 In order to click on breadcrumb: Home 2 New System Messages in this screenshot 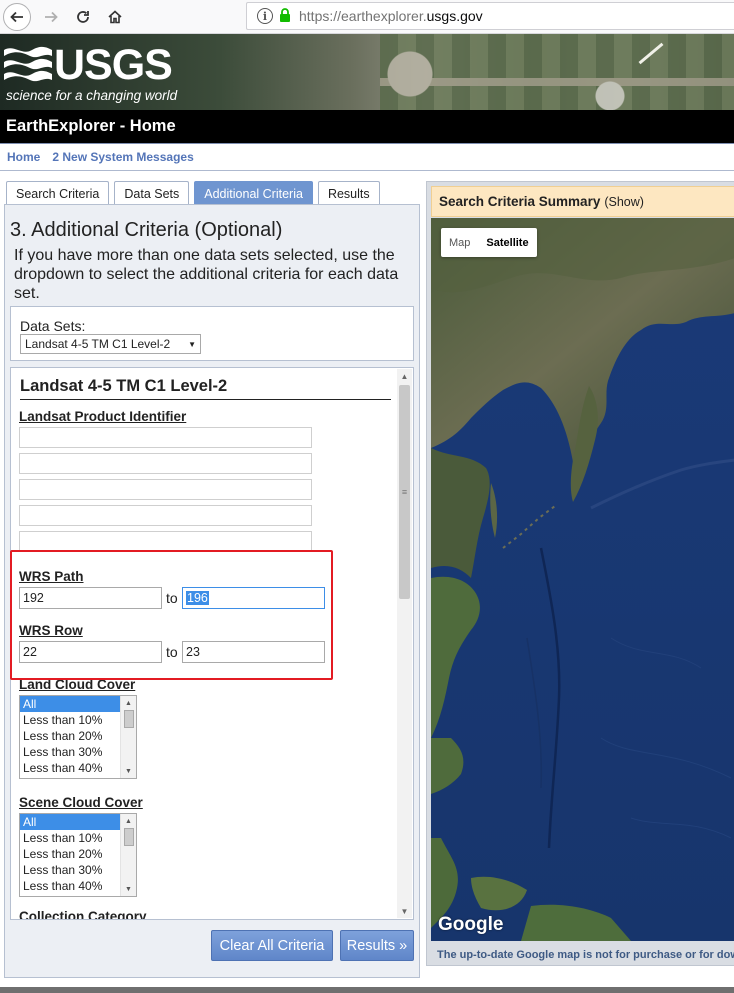, I will do `click(367, 157)`.